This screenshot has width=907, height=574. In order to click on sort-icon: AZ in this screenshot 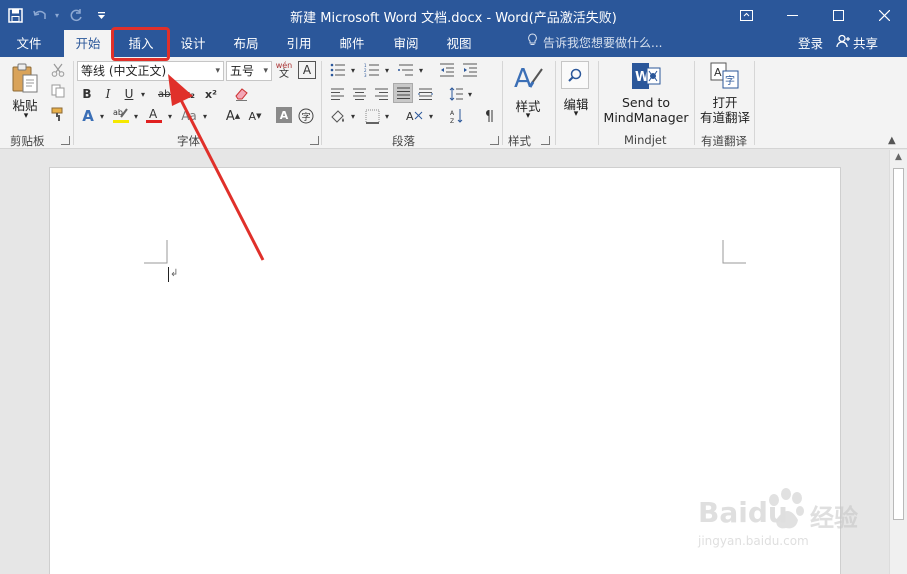, I will do `click(457, 116)`.